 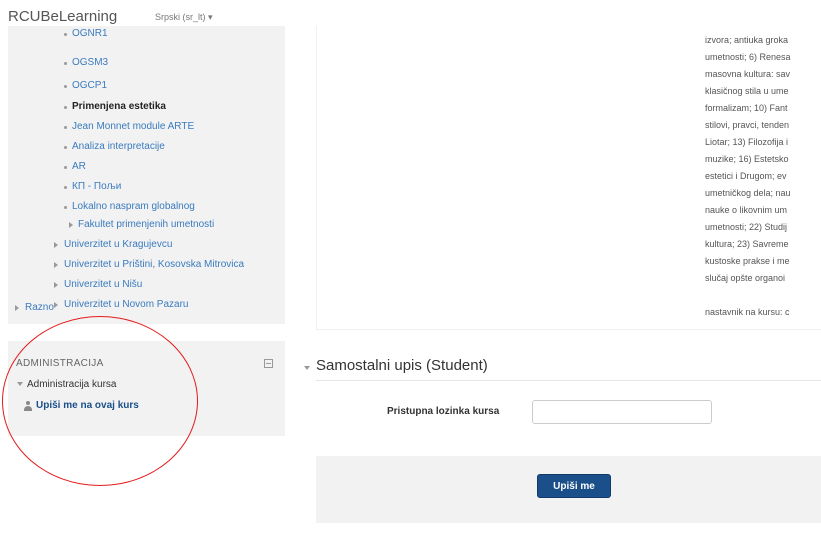 What do you see at coordinates (62, 16) in the screenshot?
I see `site-brand: RCUBeLearning` at bounding box center [62, 16].